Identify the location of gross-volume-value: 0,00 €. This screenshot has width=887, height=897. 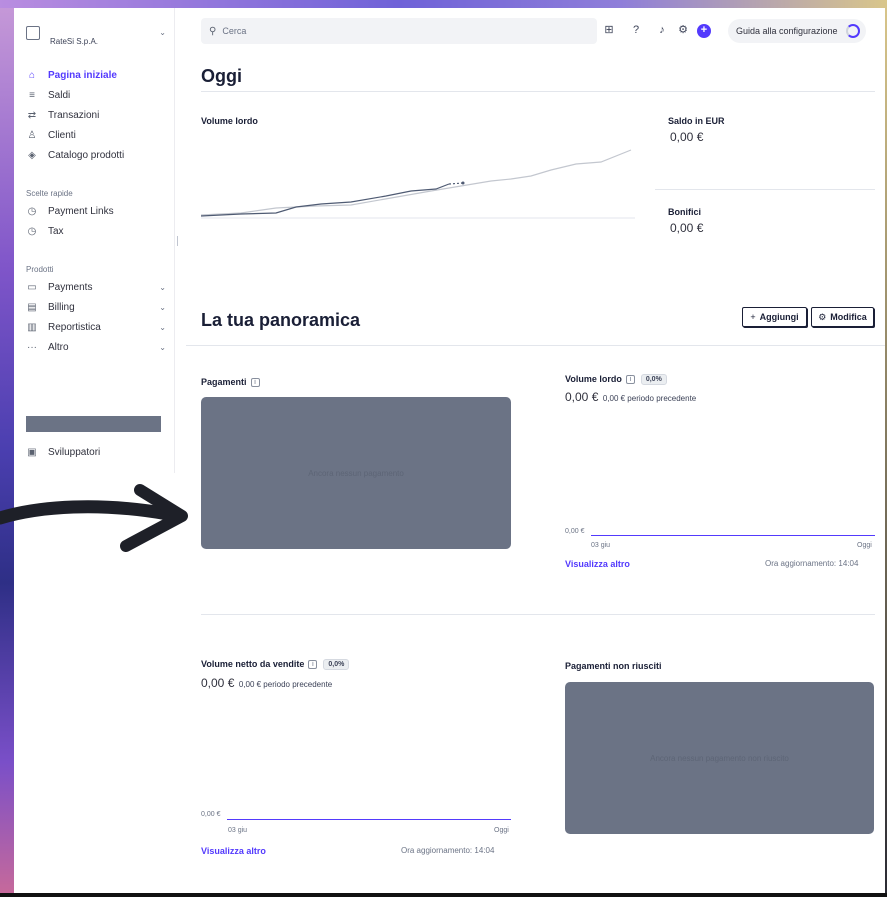
(582, 397).